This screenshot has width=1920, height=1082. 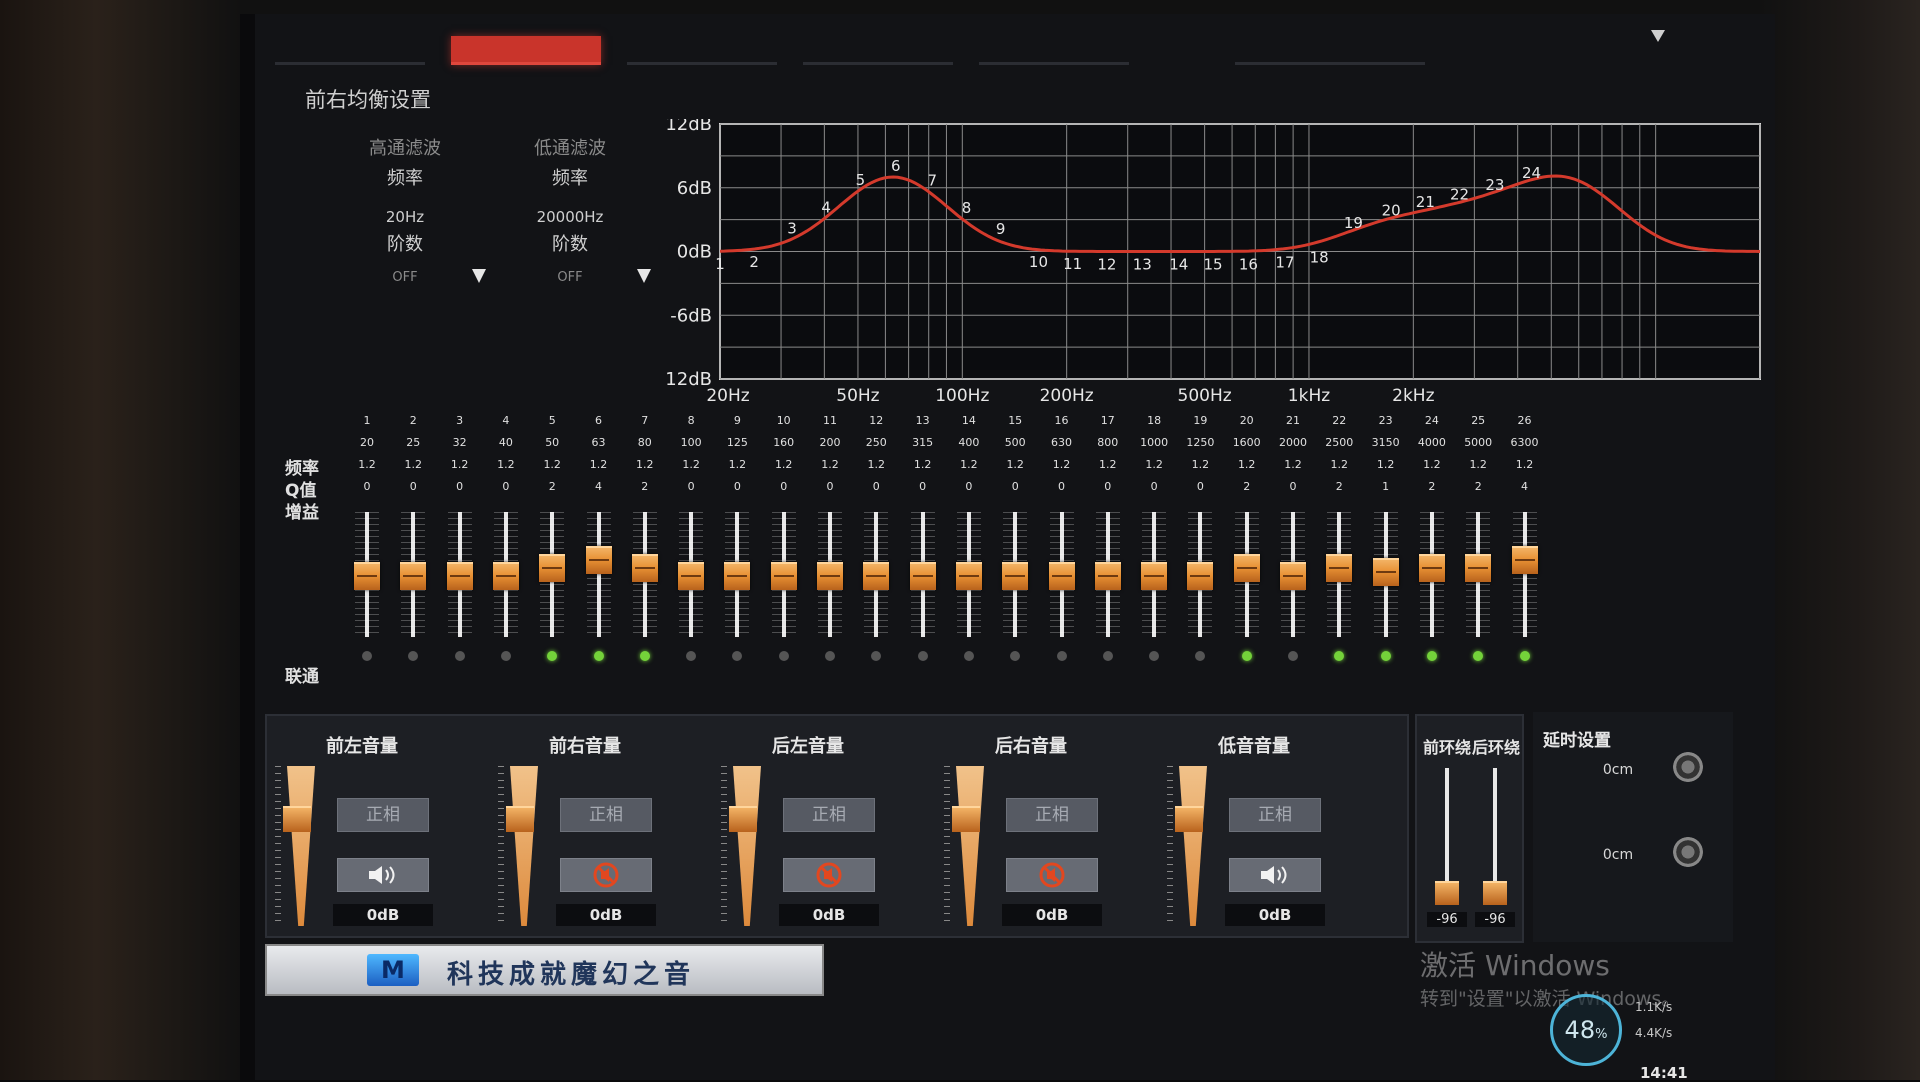 I want to click on front-surround-track, so click(x=1447, y=833).